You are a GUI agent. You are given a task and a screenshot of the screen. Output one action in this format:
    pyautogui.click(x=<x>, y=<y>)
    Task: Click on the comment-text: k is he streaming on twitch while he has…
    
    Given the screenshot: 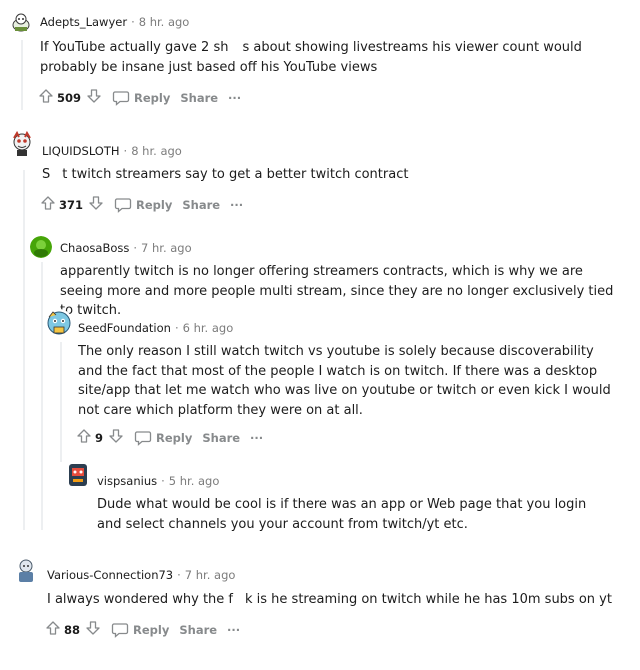 What is the action you would take?
    pyautogui.click(x=428, y=599)
    